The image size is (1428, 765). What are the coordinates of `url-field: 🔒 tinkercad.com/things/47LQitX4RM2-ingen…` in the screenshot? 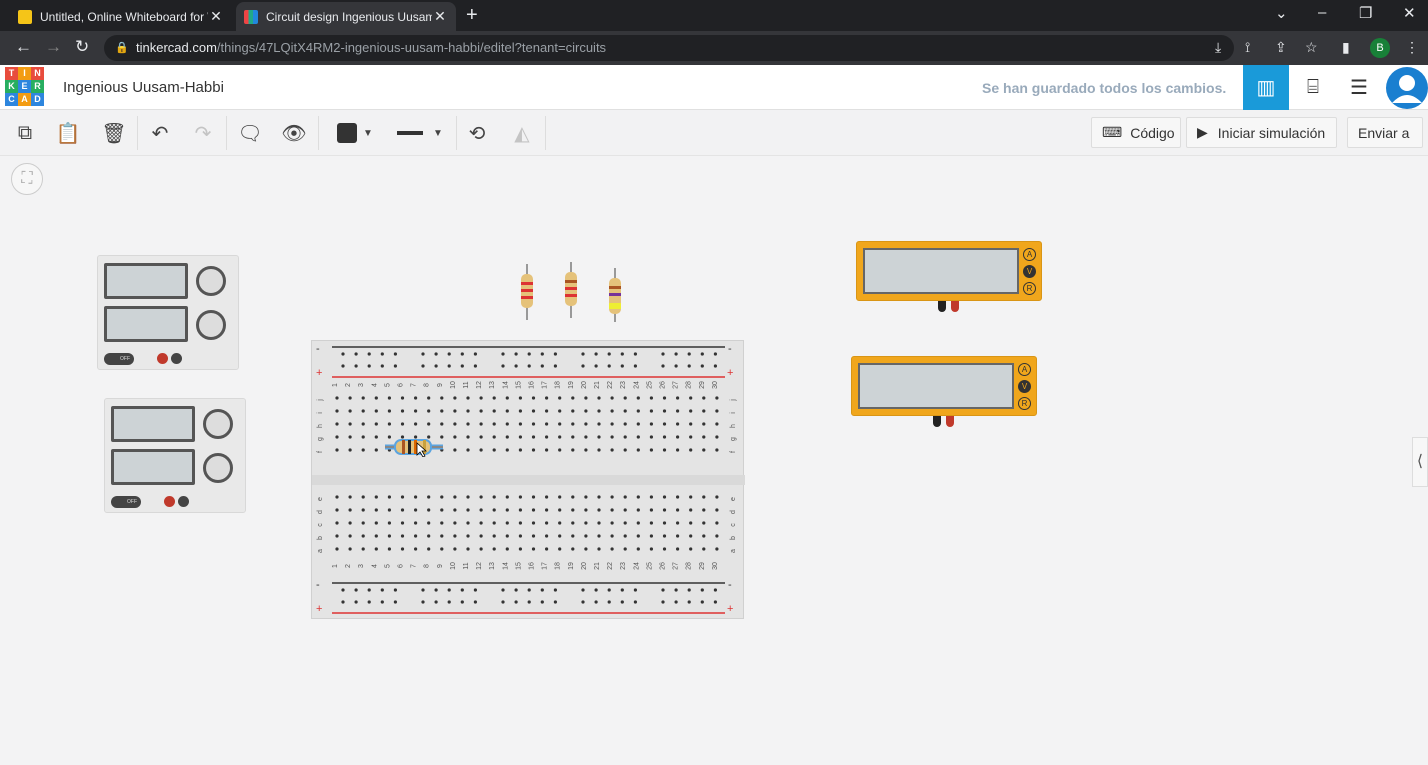 It's located at (669, 48).